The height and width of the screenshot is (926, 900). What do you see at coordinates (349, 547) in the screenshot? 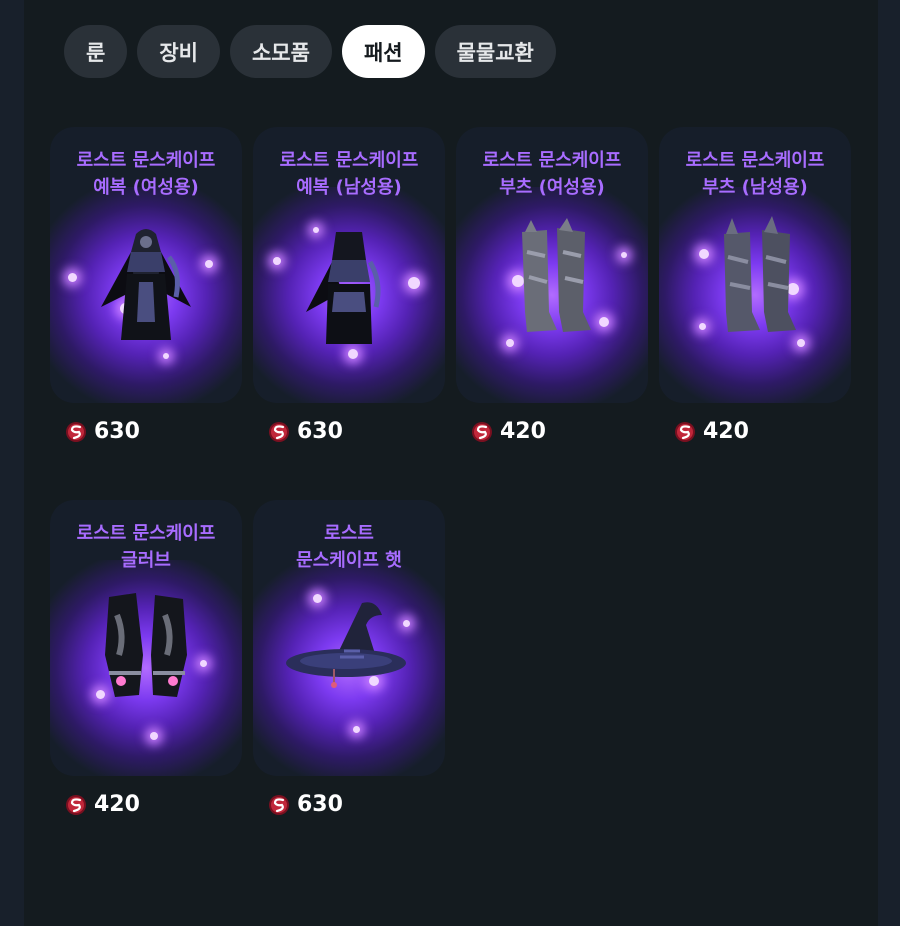
I see `item-name: 로스트 문스케이프 햇` at bounding box center [349, 547].